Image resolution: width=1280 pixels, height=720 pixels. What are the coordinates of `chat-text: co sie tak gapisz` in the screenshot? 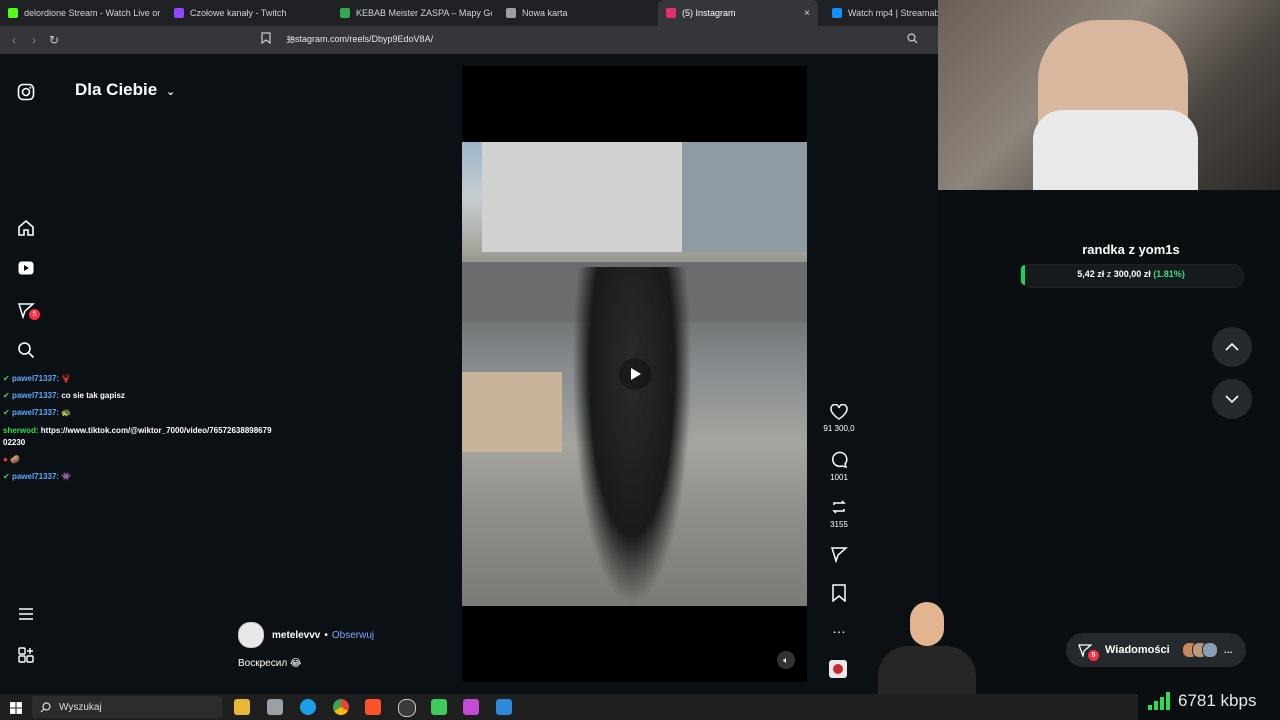 It's located at (93, 395).